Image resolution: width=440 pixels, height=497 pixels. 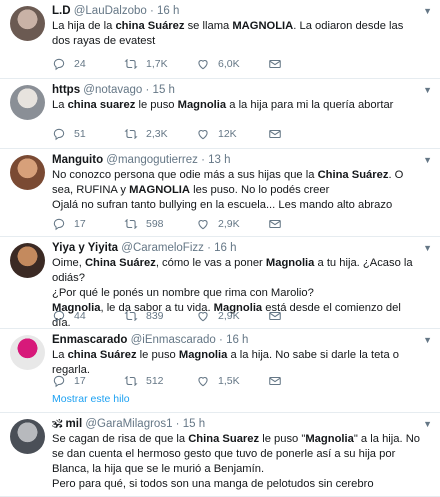 What do you see at coordinates (229, 224) in the screenshot?
I see `likes-count: 2,9K` at bounding box center [229, 224].